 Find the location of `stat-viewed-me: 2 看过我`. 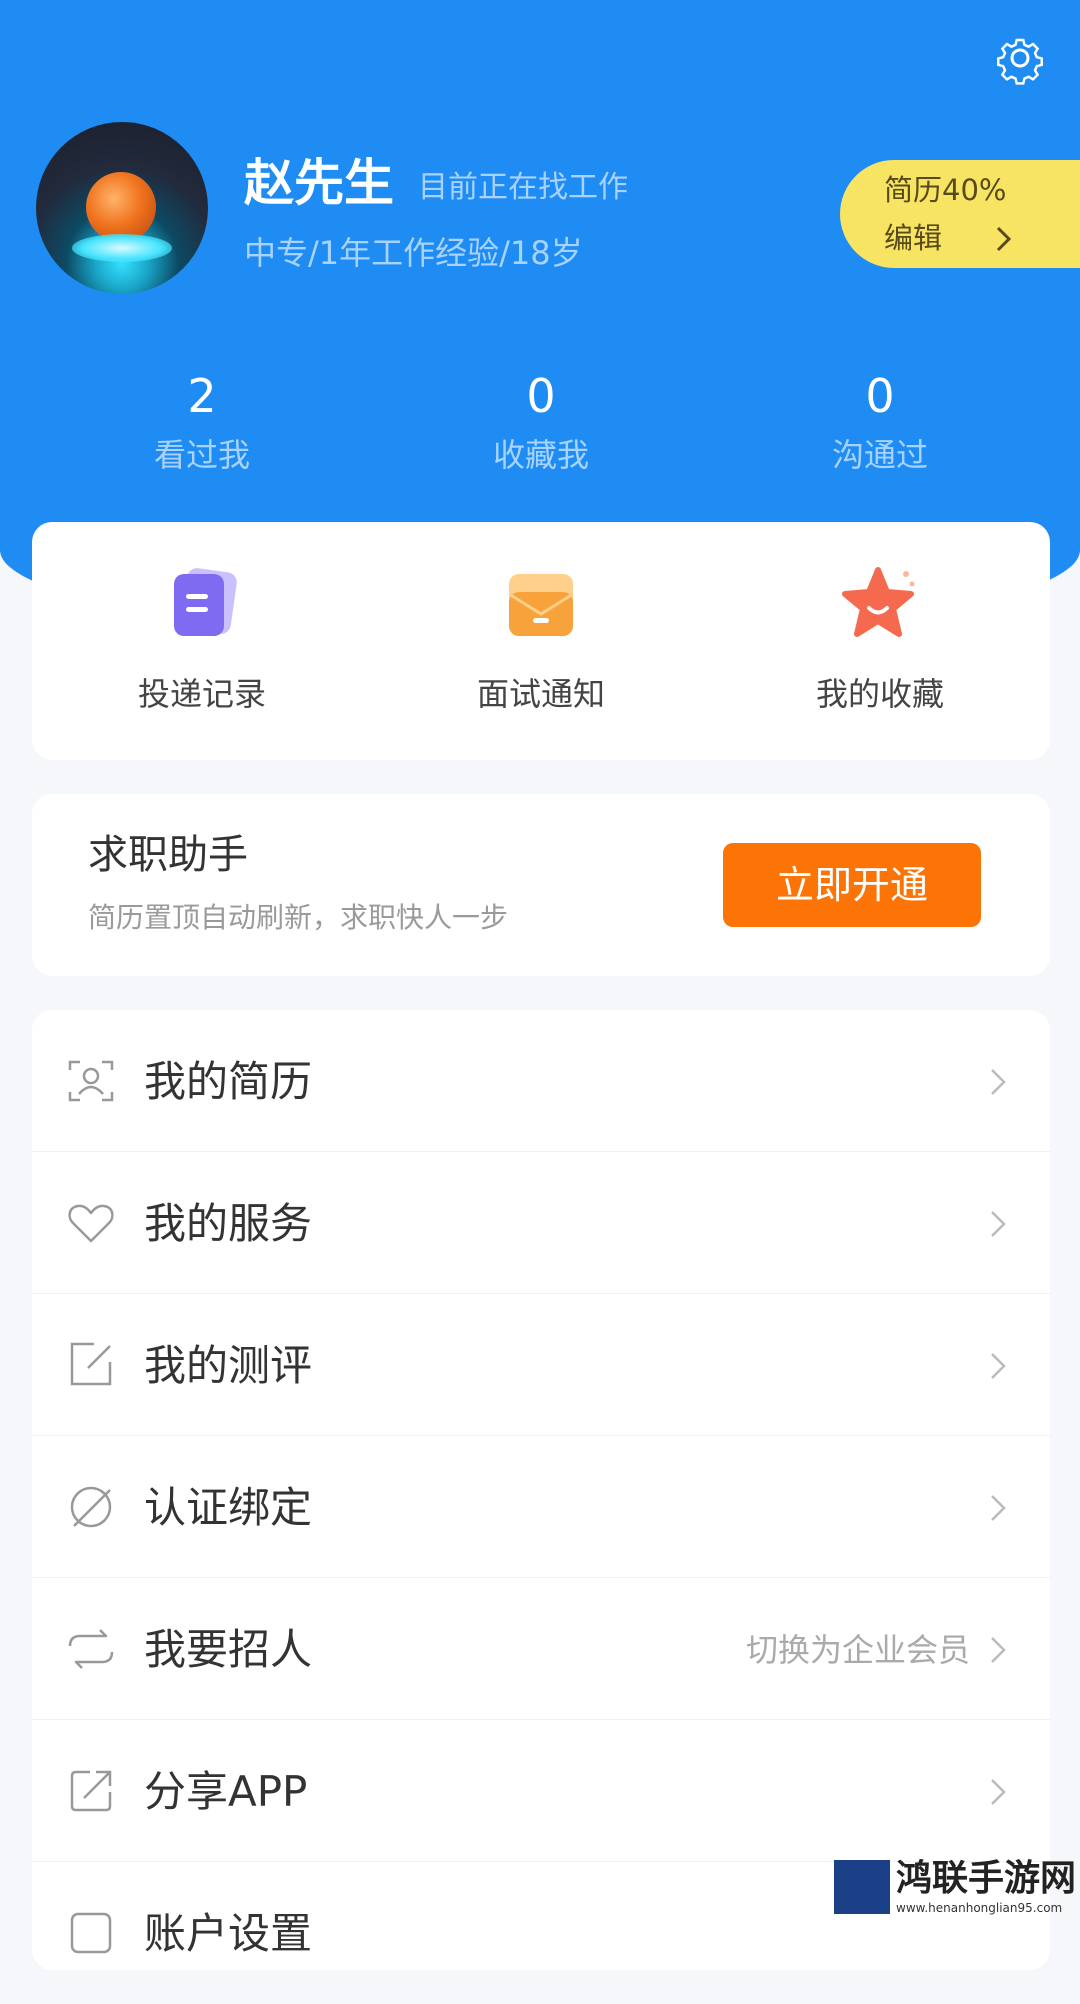

stat-viewed-me: 2 看过我 is located at coordinates (202, 422).